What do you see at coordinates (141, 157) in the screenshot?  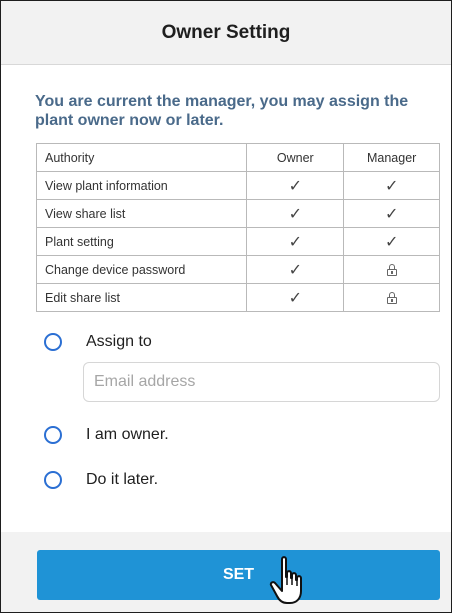 I see `header-authority: Authority` at bounding box center [141, 157].